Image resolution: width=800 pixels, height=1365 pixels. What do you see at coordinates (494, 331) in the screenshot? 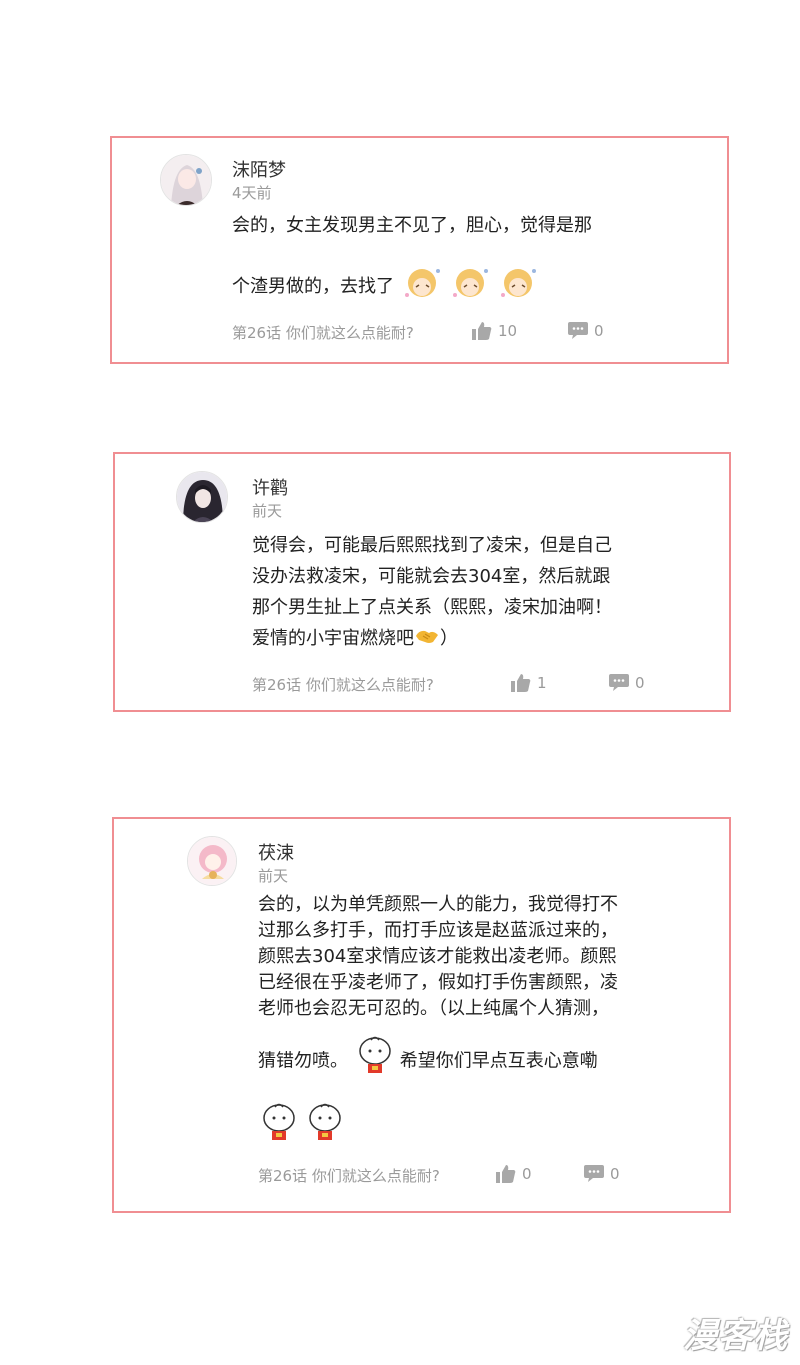
I see `like-button: 10` at bounding box center [494, 331].